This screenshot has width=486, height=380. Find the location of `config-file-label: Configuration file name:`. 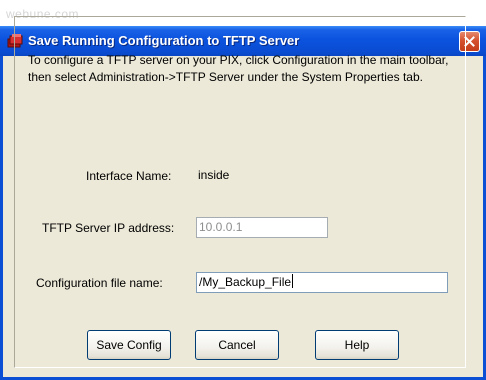

config-file-label: Configuration file name: is located at coordinates (99, 283).